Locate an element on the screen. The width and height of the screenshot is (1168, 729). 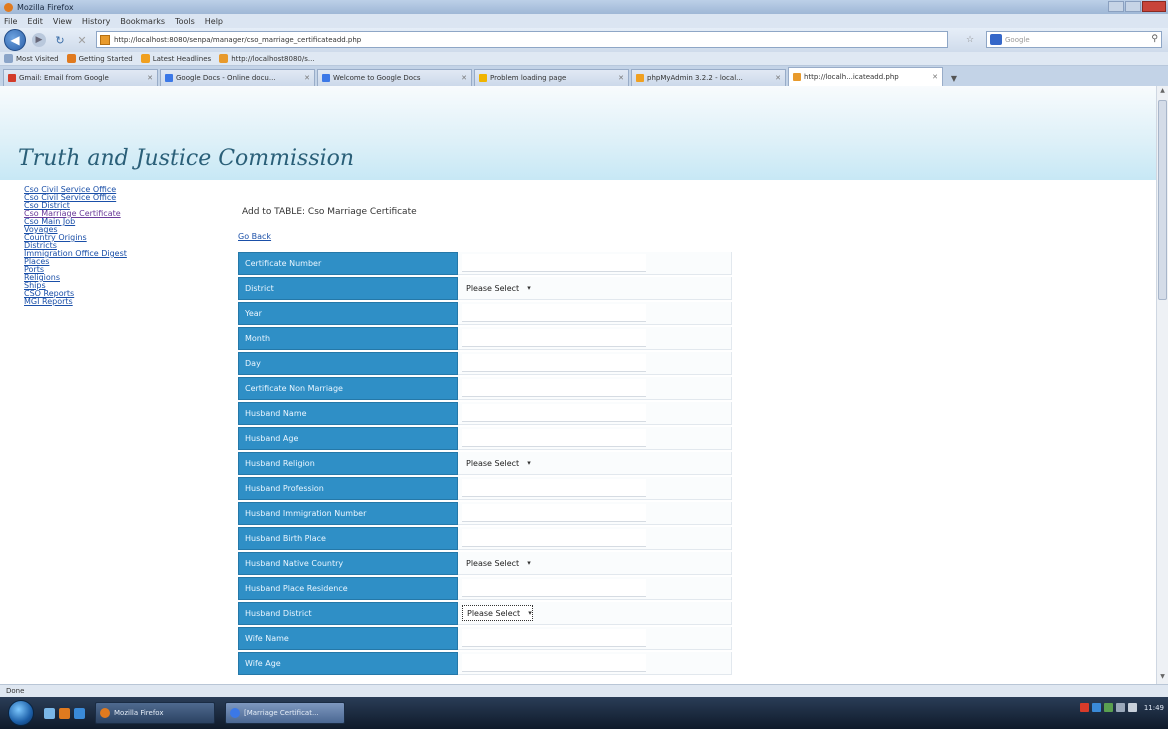
back-icon: ◀ is located at coordinates (15, 40).